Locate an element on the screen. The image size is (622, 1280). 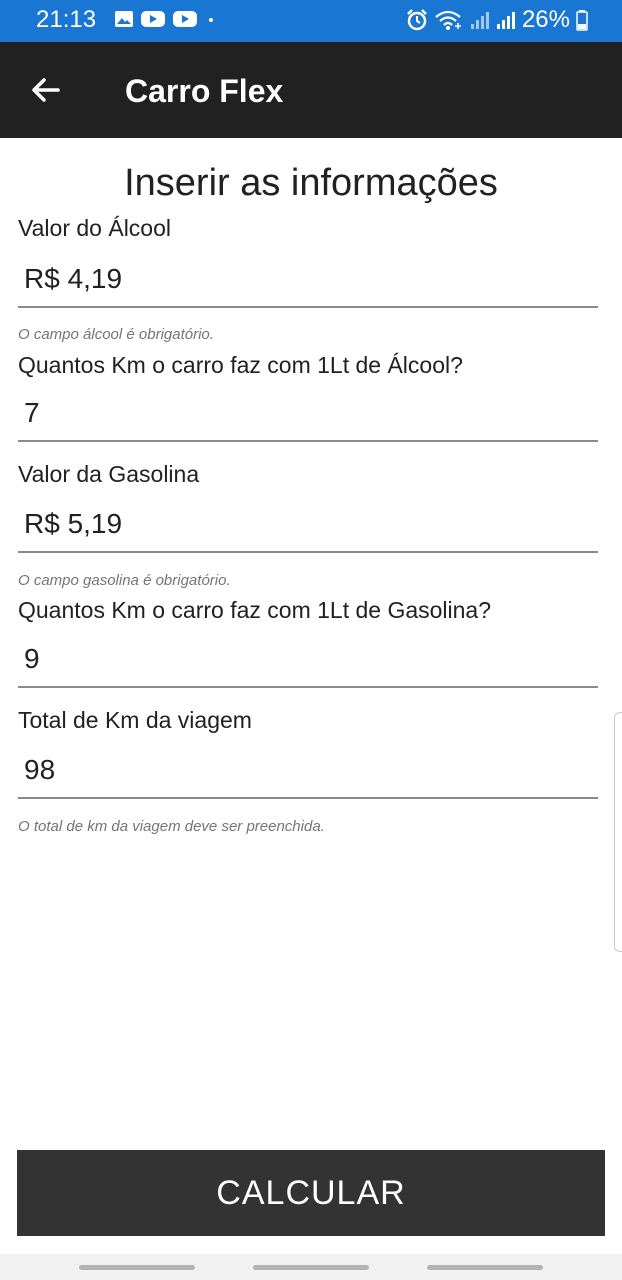
arrow-left-icon is located at coordinates (46, 90).